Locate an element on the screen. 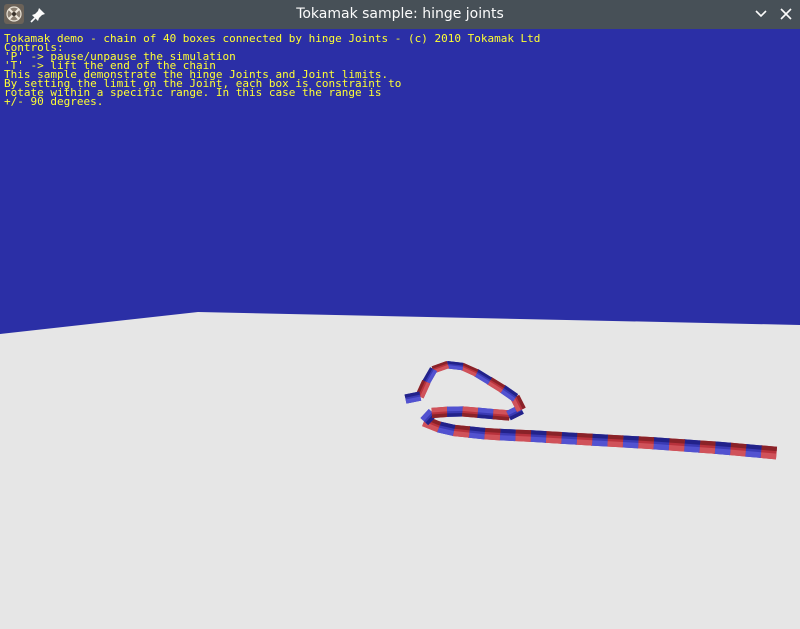  chevron-down-icon is located at coordinates (761, 14).